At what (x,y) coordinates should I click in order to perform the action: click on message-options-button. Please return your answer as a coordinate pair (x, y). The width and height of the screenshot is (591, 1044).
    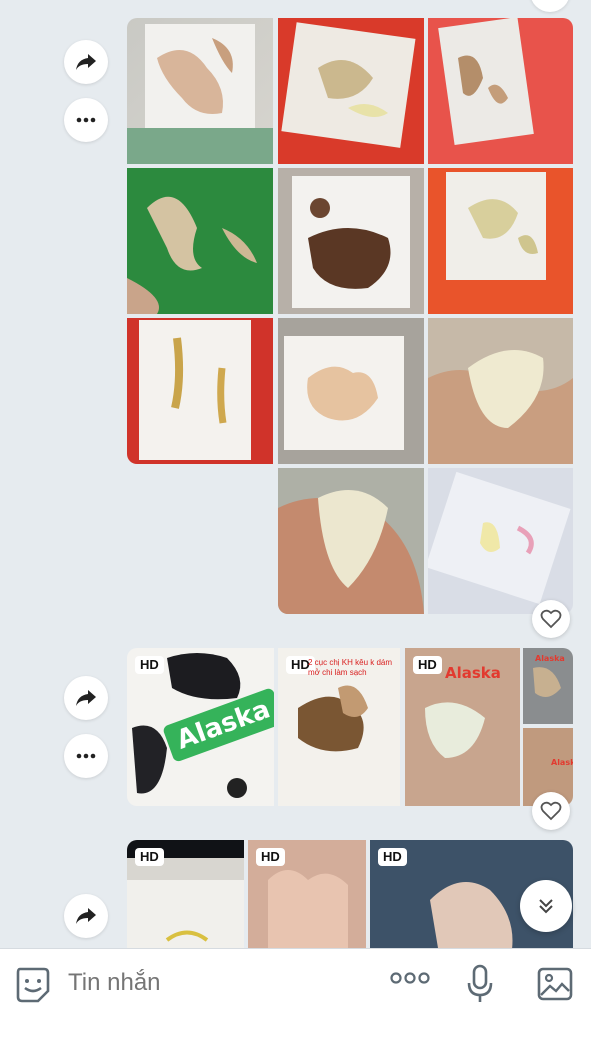
    Looking at the image, I should click on (86, 120).